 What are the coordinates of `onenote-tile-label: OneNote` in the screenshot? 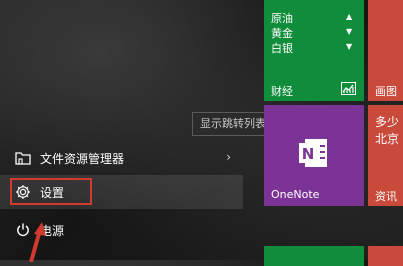 It's located at (295, 194).